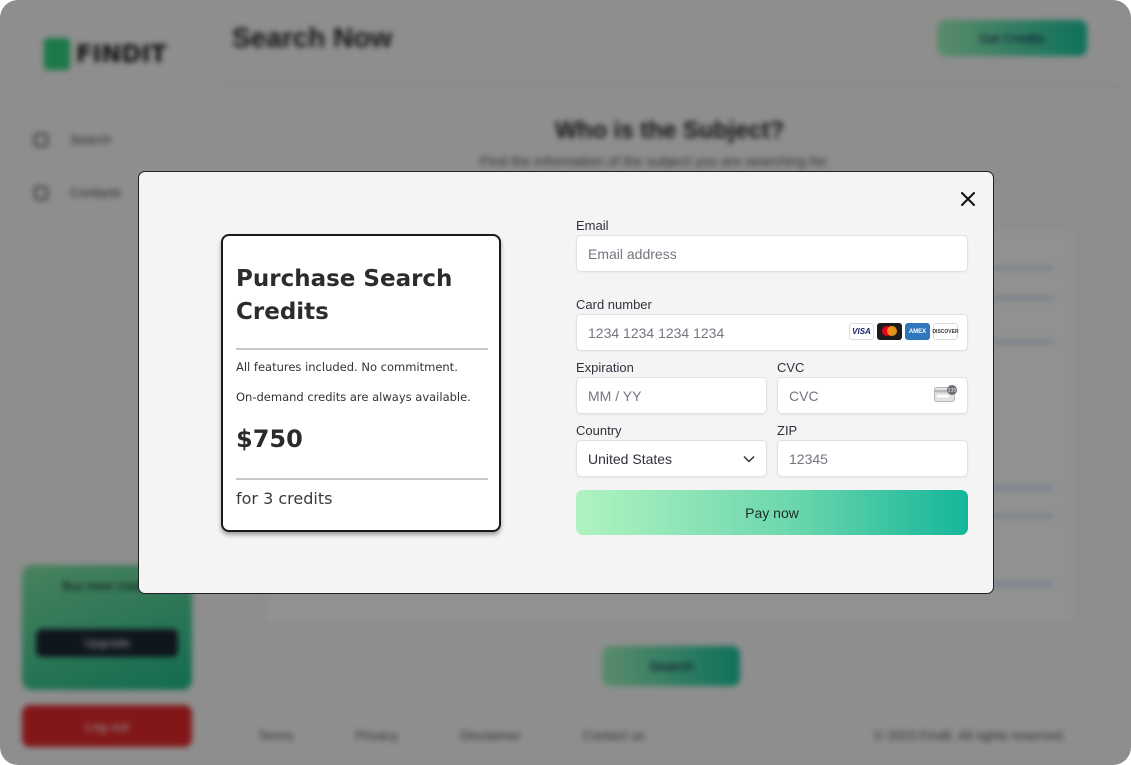 The image size is (1131, 765). What do you see at coordinates (344, 295) in the screenshot?
I see `summary-title: Purchase Search Credits` at bounding box center [344, 295].